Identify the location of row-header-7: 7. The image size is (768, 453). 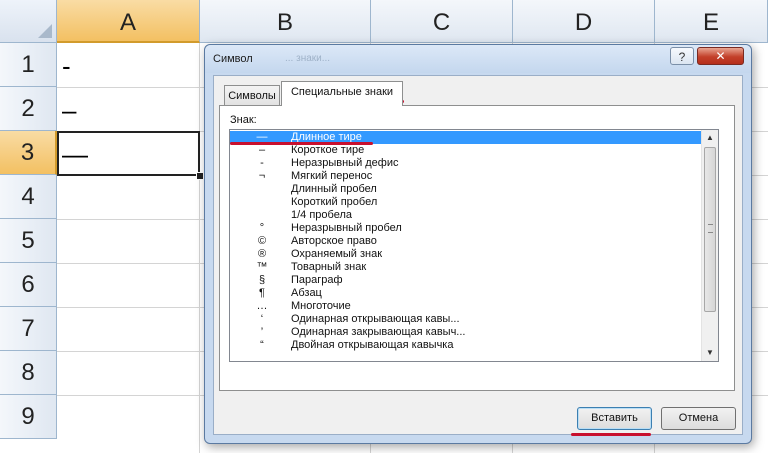
(28, 329).